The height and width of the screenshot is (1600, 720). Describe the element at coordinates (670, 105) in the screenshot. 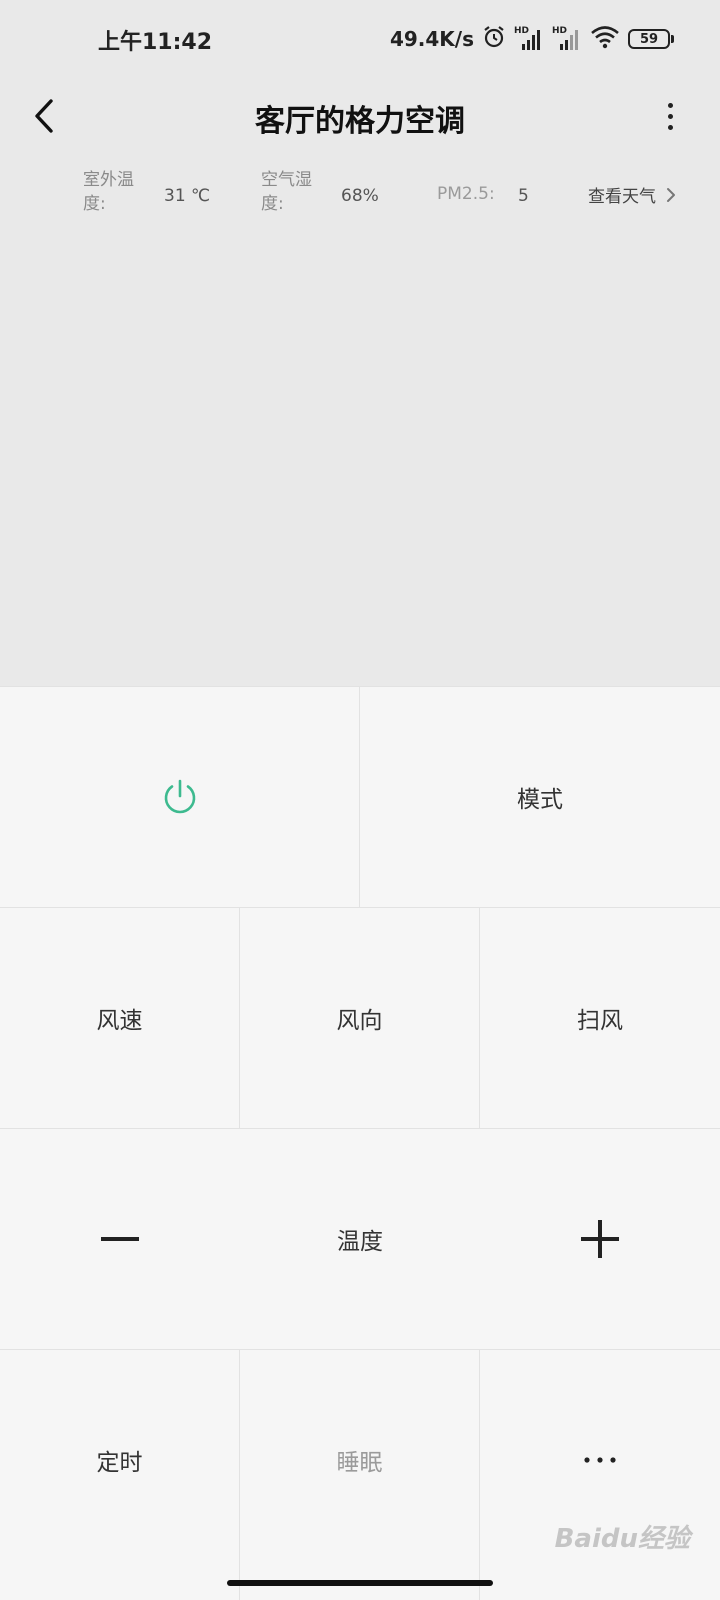

I see `more-vertical-icon` at that location.